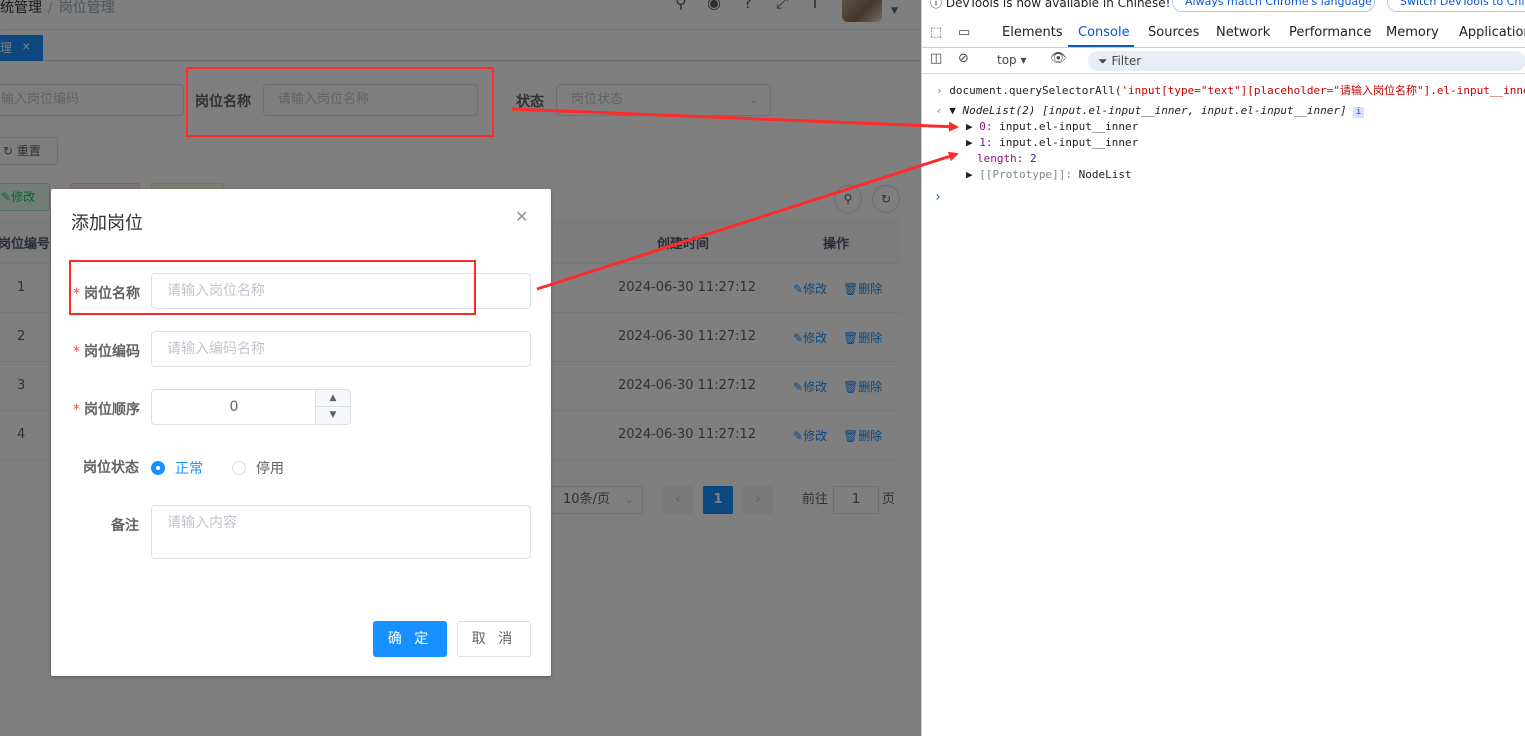  What do you see at coordinates (1359, 112) in the screenshot?
I see `info-badge-icon: i` at bounding box center [1359, 112].